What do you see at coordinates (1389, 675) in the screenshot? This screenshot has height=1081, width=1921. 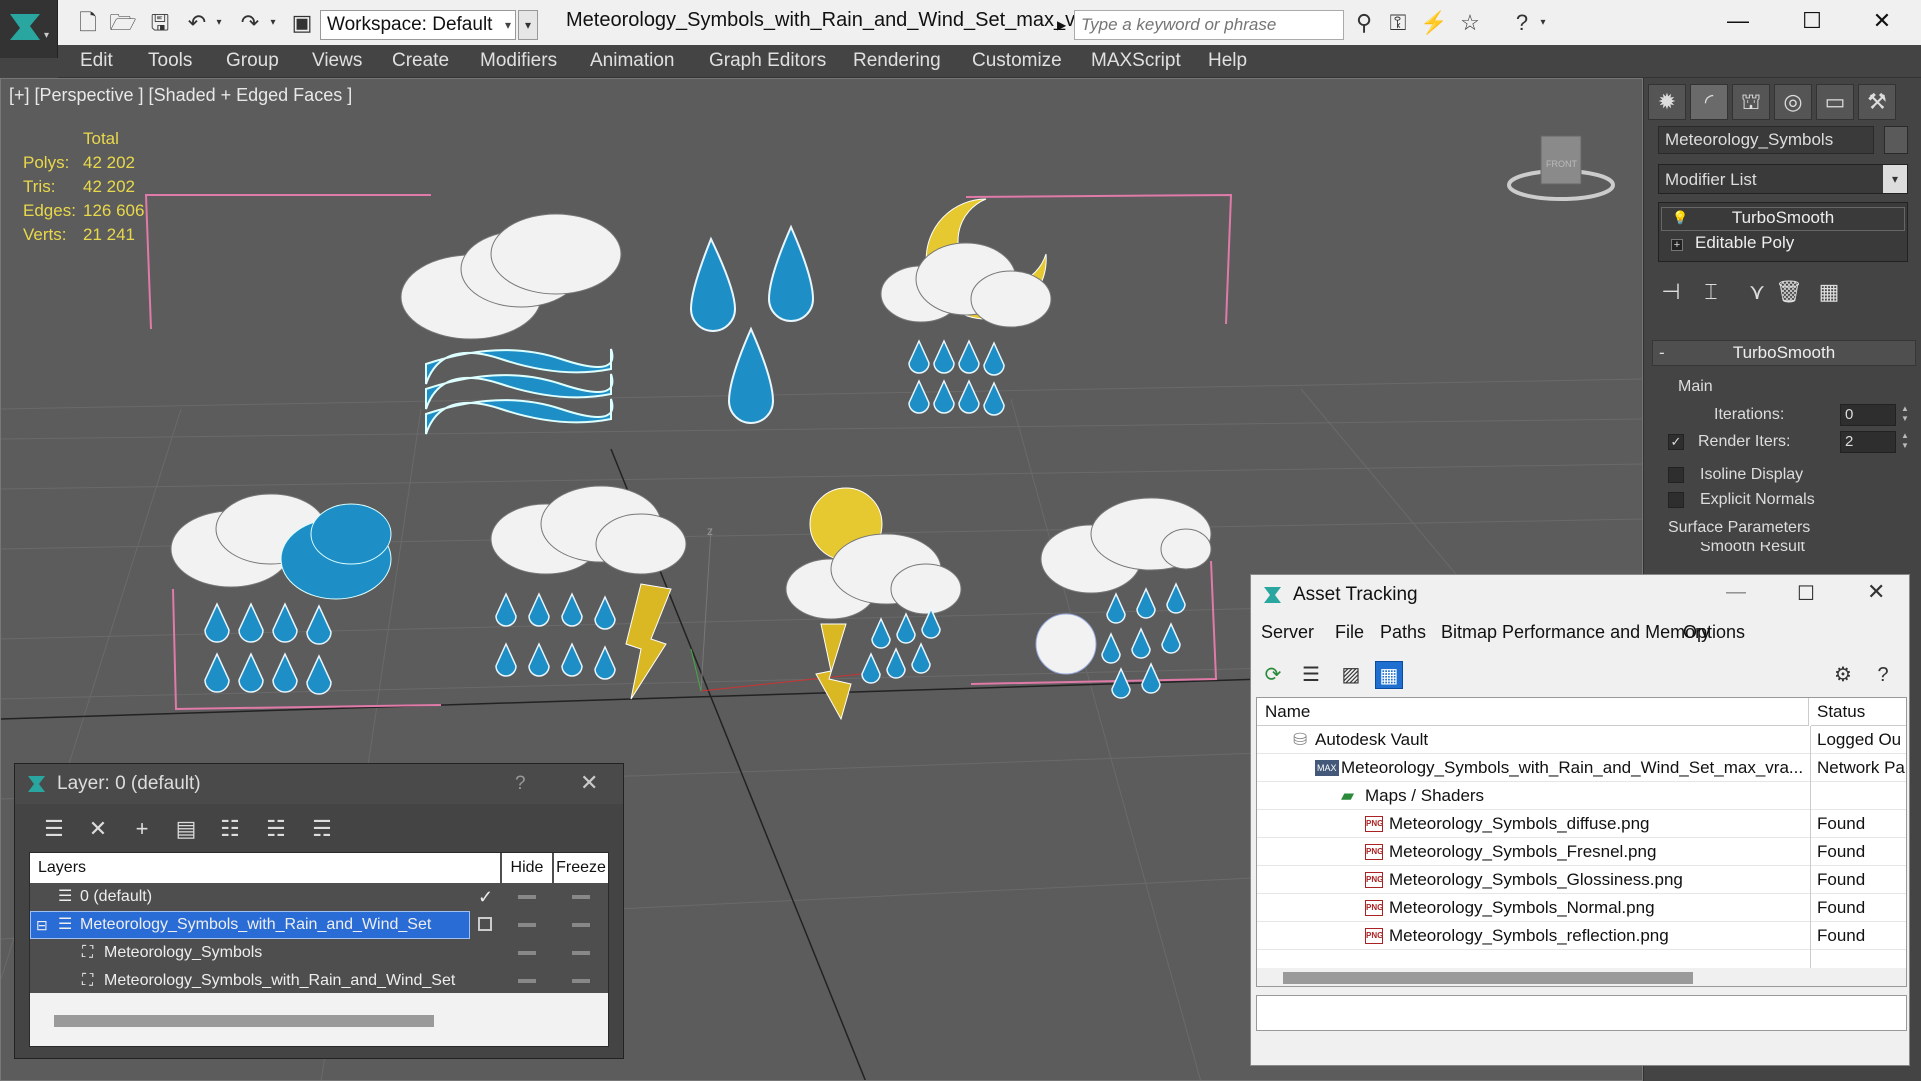 I see `table-view-icon: ▦` at bounding box center [1389, 675].